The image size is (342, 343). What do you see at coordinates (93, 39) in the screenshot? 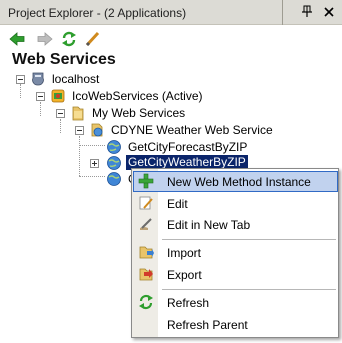
I see `pencil-icon` at bounding box center [93, 39].